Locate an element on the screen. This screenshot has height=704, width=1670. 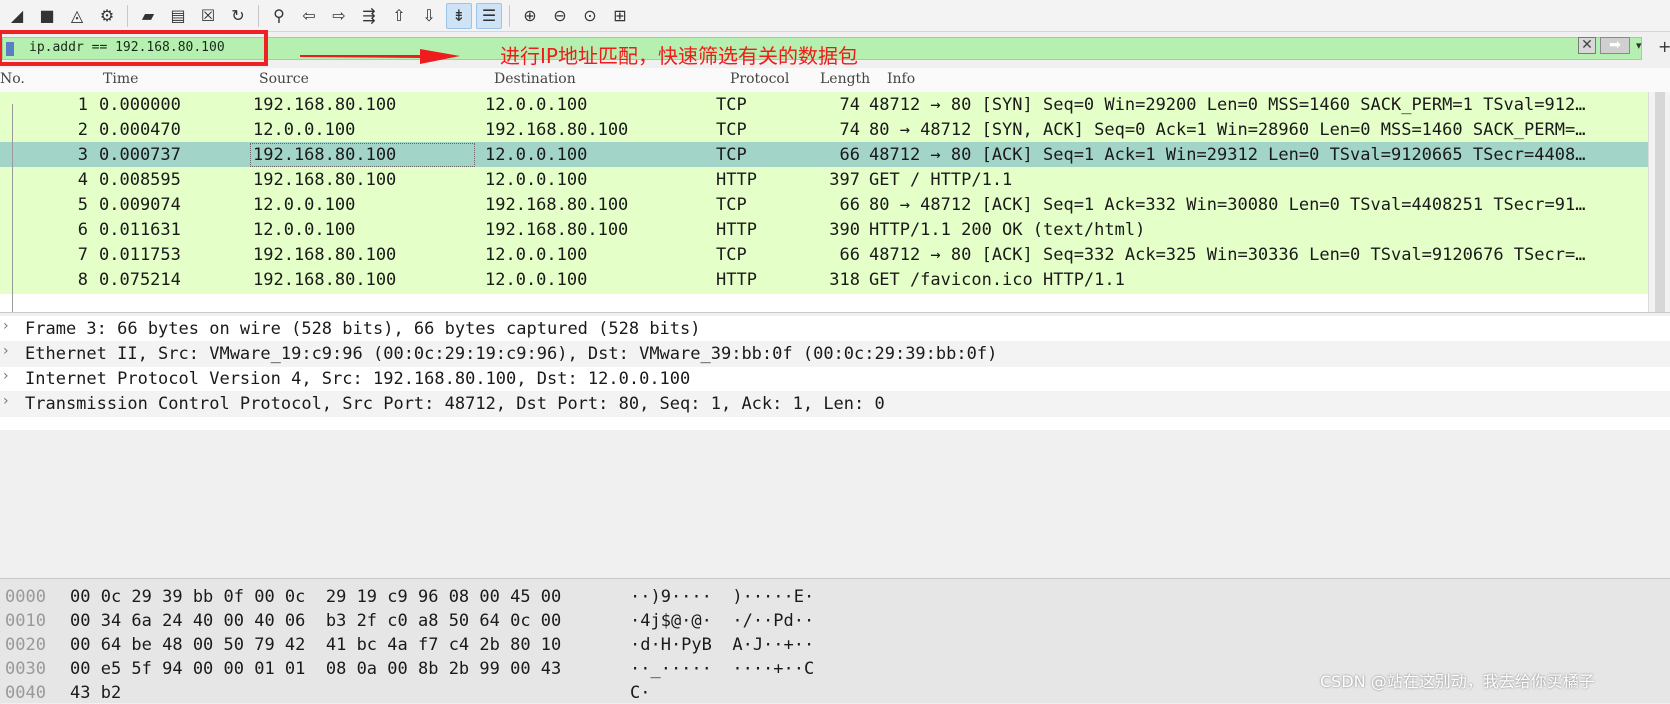
apply-filter-button: ➡ is located at coordinates (1615, 45).